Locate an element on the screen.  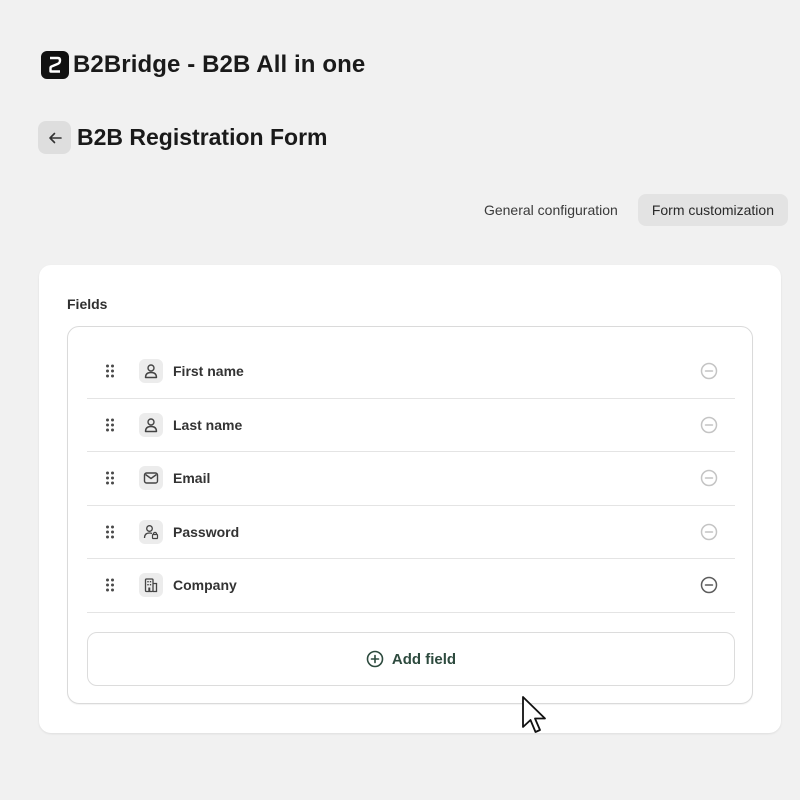
b2bridge-logo-icon is located at coordinates (55, 65).